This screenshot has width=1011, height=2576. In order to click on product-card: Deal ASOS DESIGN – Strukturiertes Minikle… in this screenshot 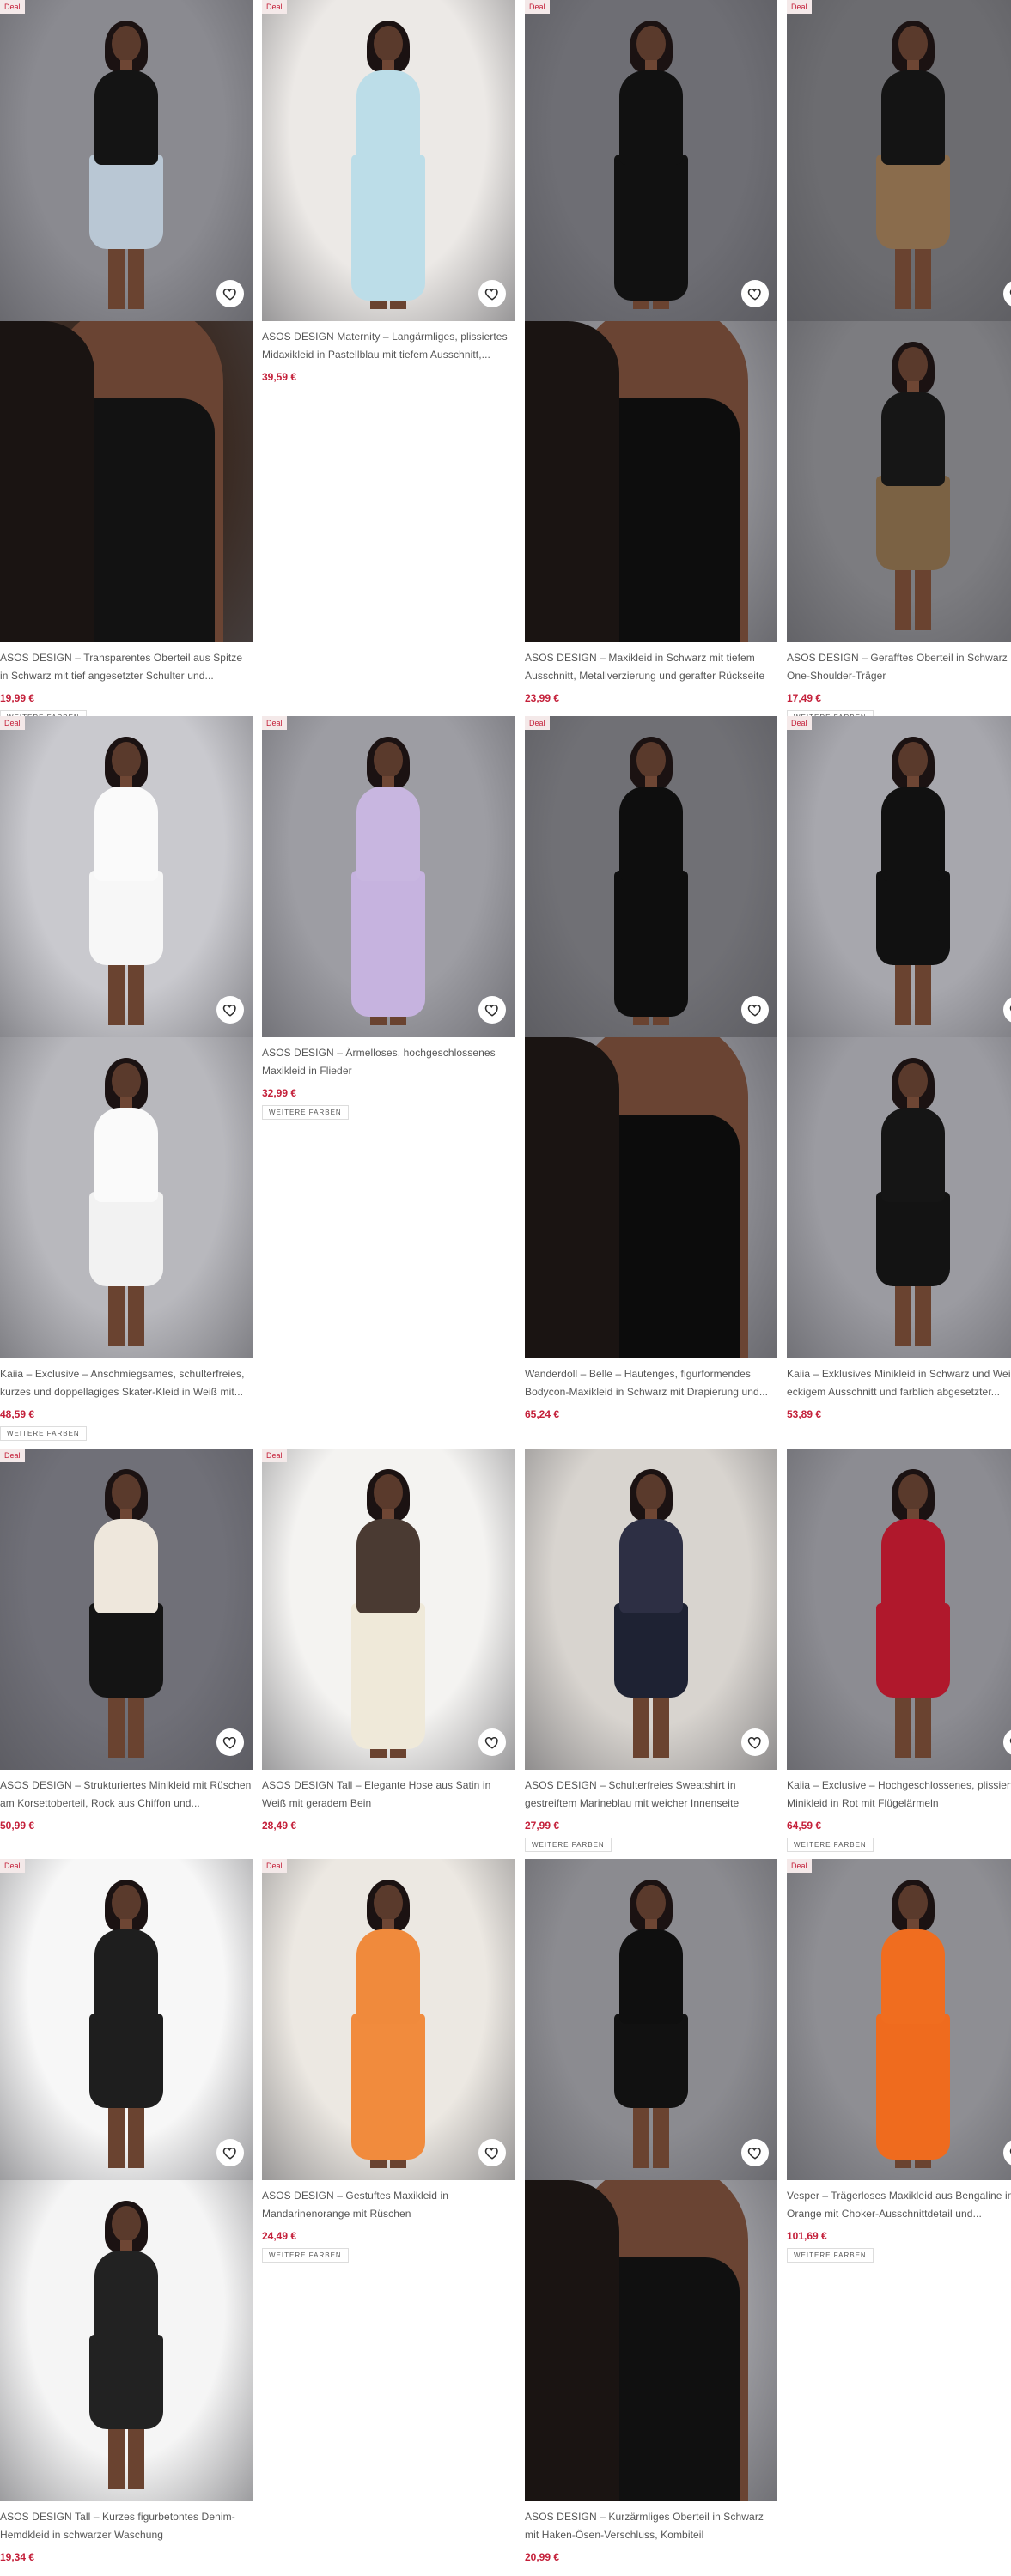, I will do `click(126, 1641)`.